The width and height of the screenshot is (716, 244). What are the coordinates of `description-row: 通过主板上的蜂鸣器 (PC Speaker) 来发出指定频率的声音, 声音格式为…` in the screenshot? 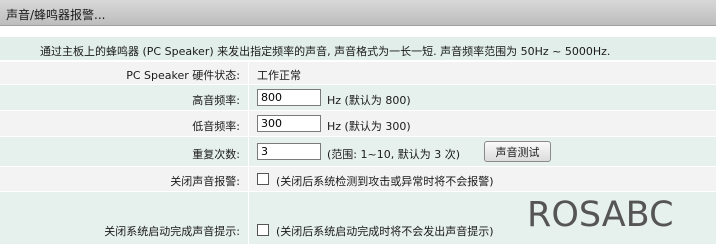 It's located at (358, 48).